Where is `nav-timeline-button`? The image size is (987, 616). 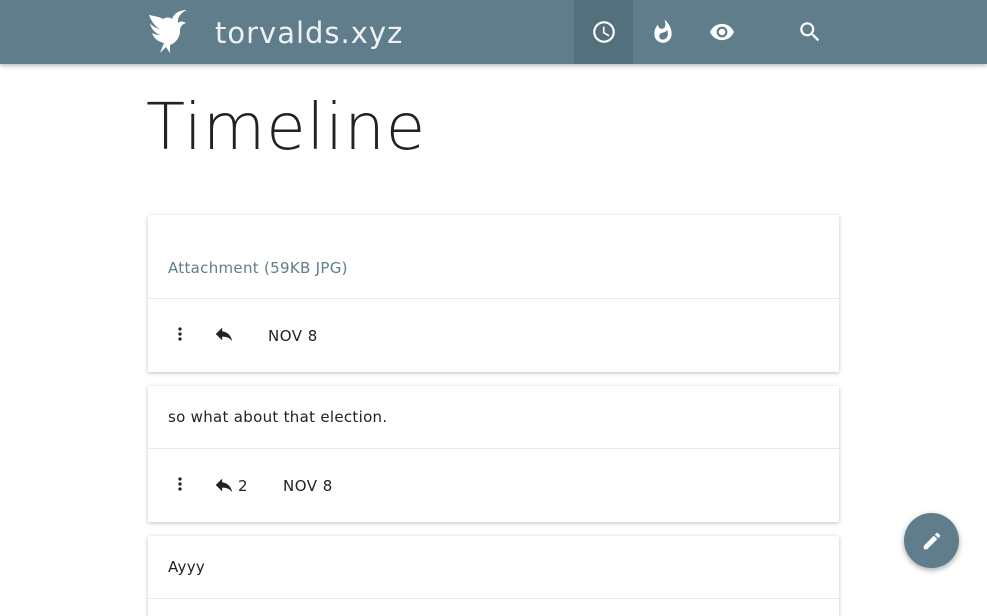 nav-timeline-button is located at coordinates (603, 32).